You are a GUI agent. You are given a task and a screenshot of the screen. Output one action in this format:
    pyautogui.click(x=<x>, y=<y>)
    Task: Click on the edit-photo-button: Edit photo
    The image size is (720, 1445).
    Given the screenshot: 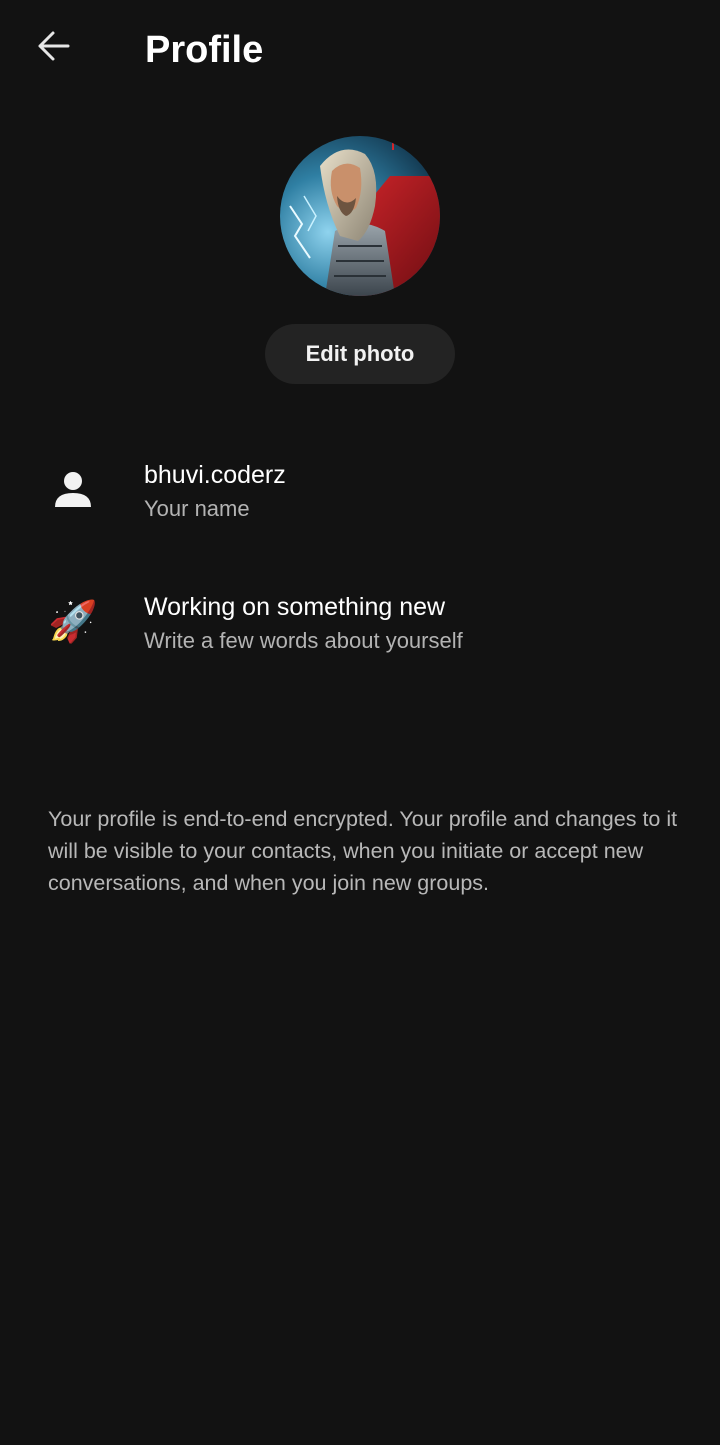 What is the action you would take?
    pyautogui.click(x=360, y=354)
    